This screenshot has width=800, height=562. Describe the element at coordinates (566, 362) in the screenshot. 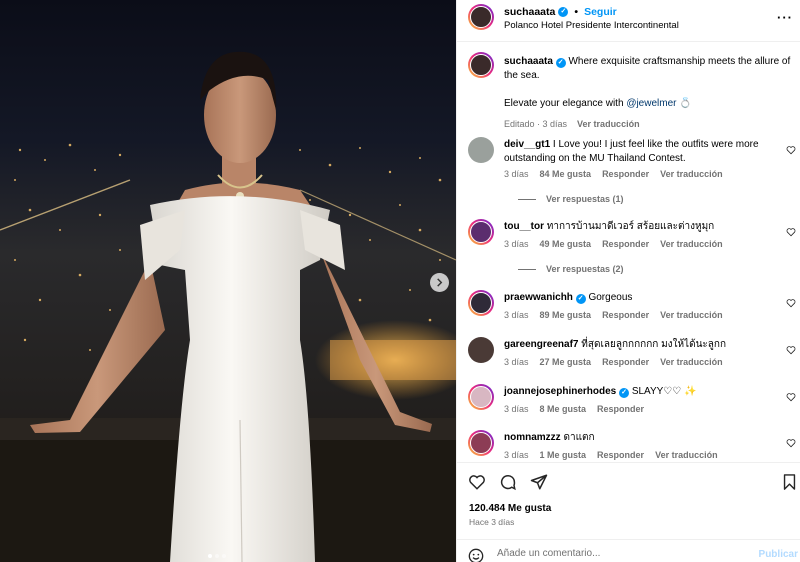

I see `comment-likes: 27 Me gusta` at that location.